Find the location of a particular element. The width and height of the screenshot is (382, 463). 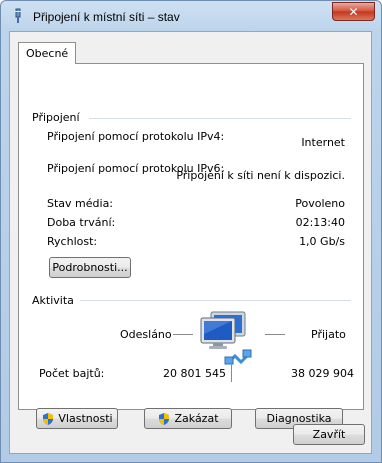

media-state-value: Povoleno is located at coordinates (320, 203).